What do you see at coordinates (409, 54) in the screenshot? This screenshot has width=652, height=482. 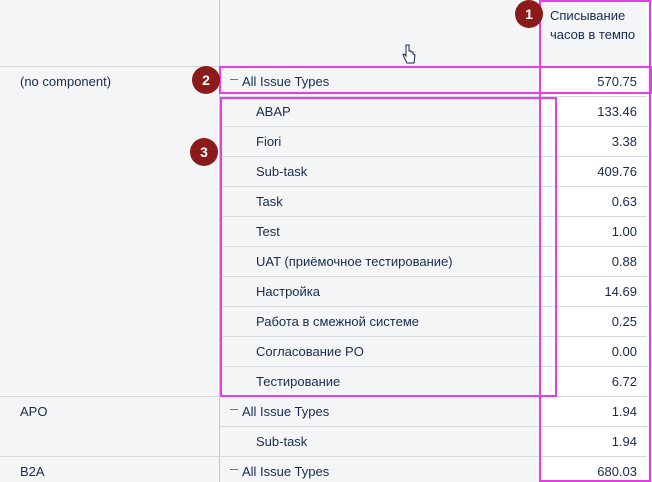 I see `hand-cursor-icon` at bounding box center [409, 54].